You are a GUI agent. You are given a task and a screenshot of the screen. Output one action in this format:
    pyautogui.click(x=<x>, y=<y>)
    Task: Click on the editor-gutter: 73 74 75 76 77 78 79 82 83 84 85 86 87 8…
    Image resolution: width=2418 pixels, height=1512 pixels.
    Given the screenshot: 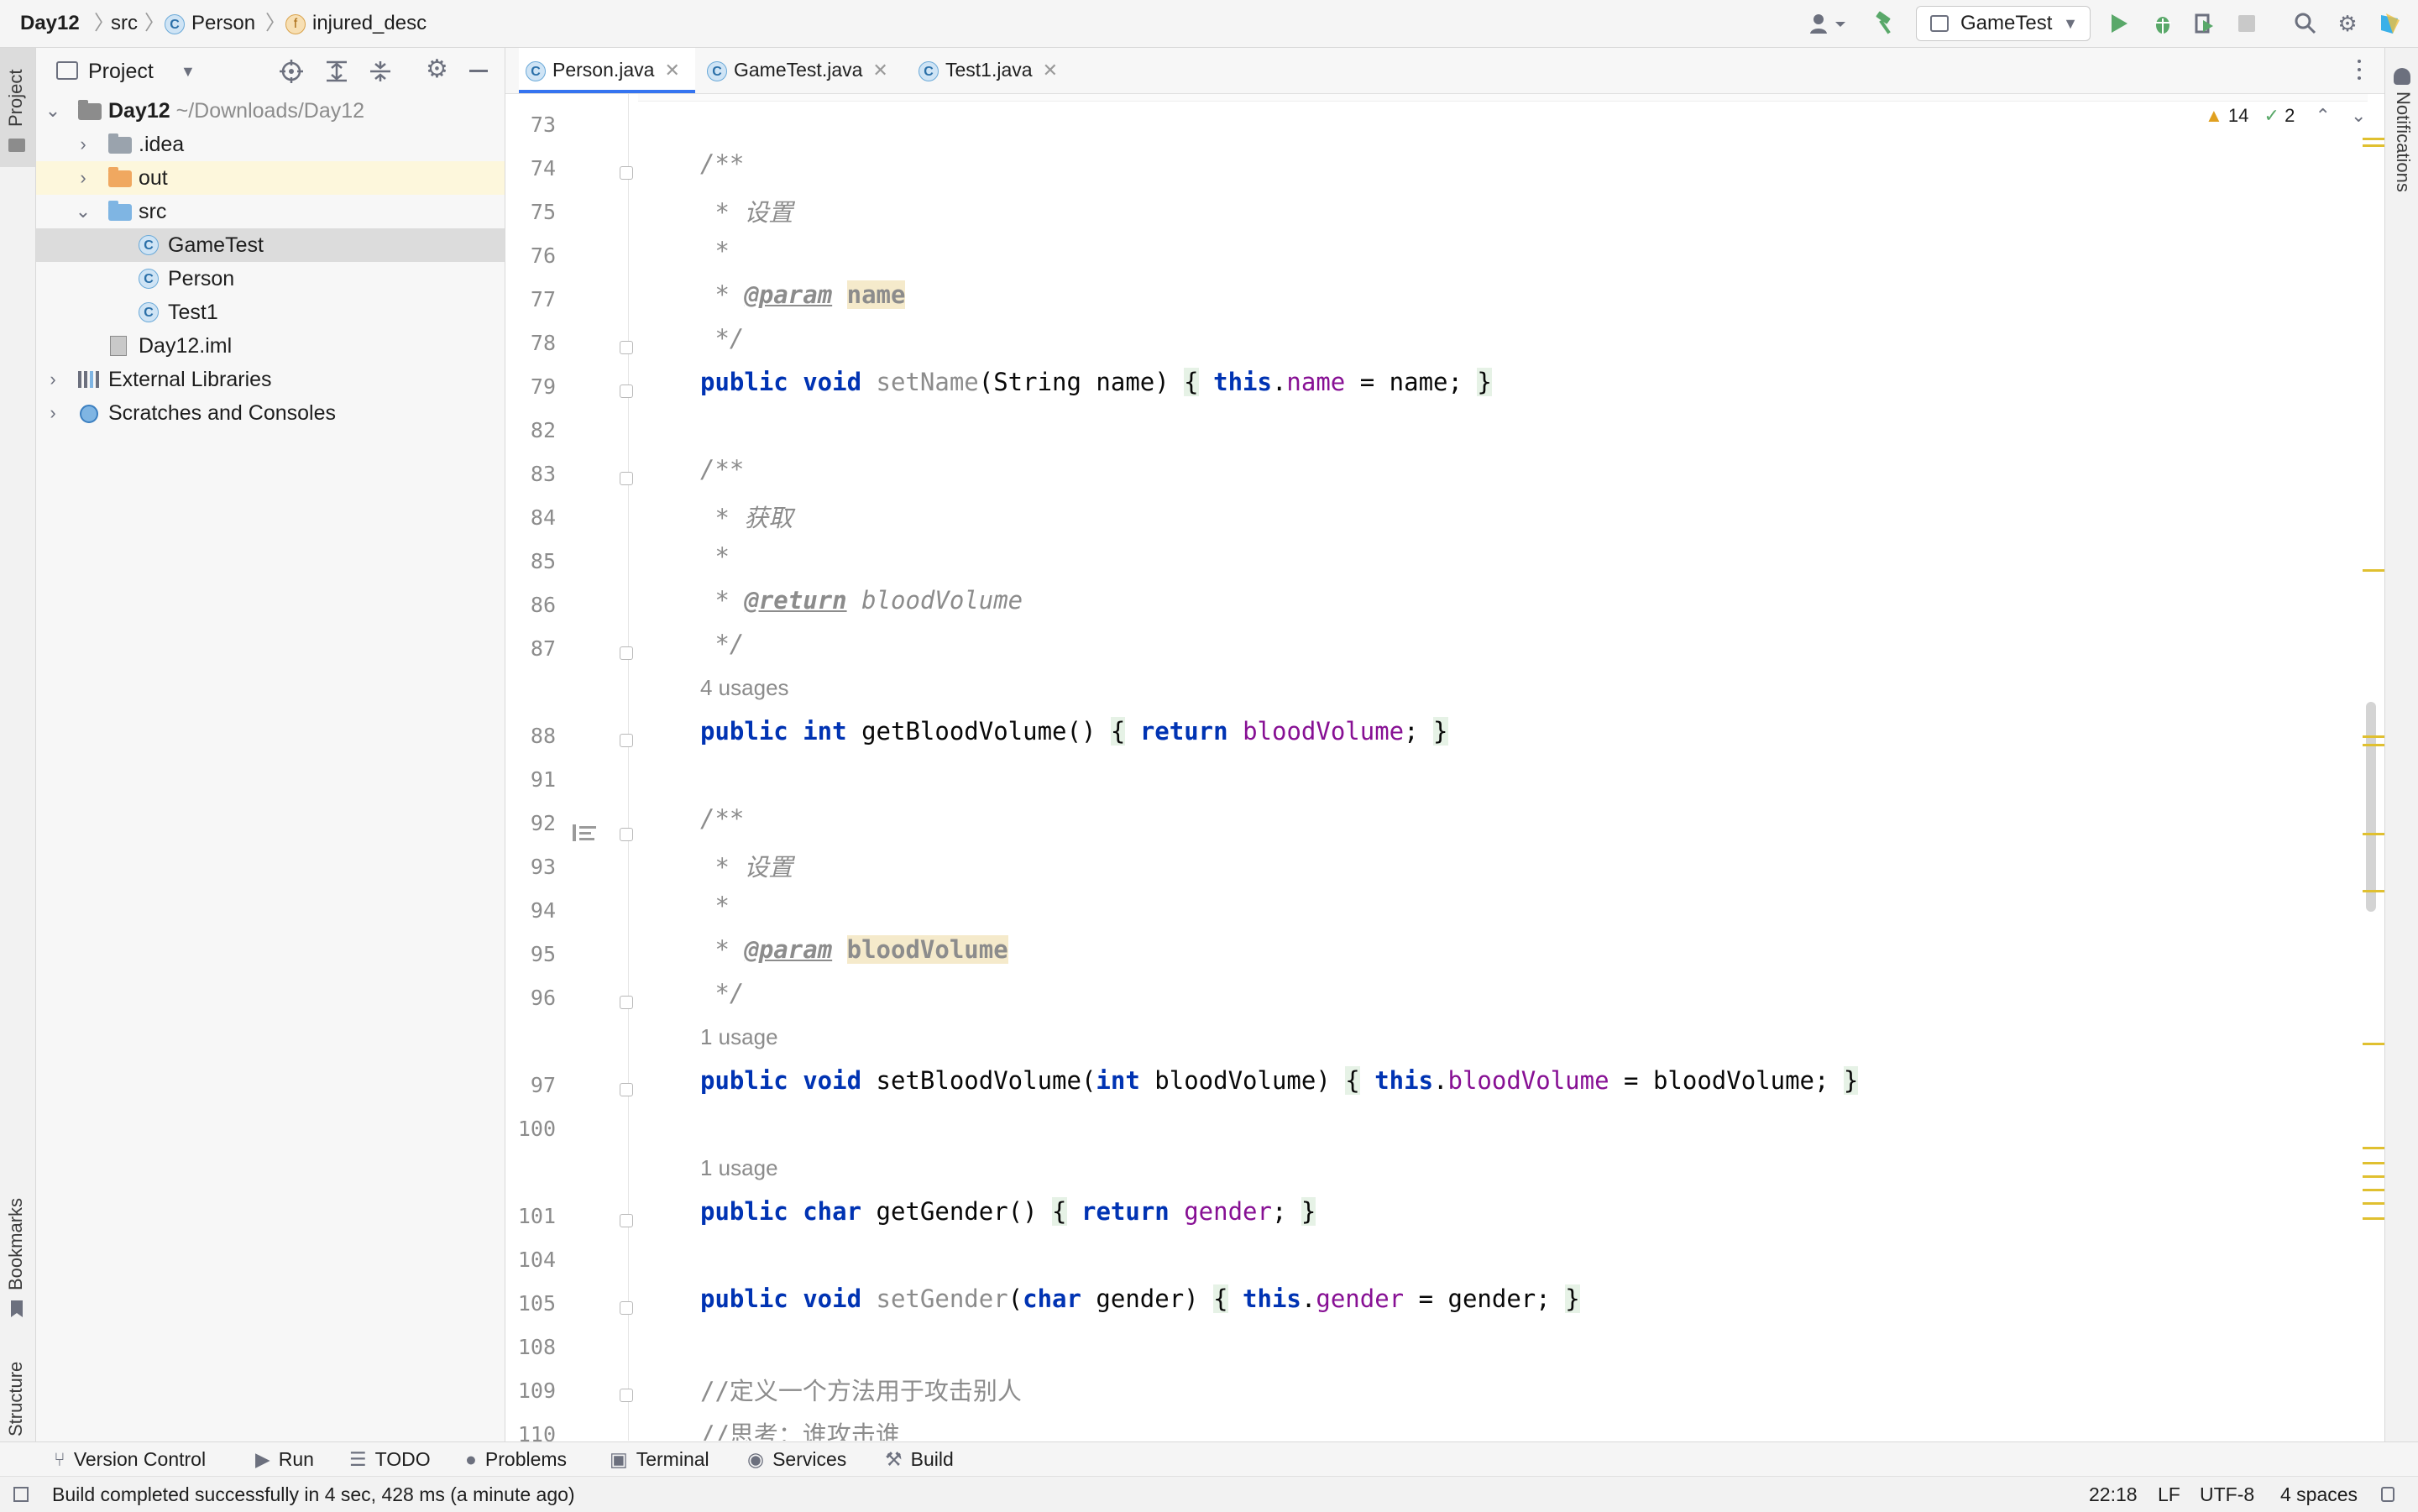 What is the action you would take?
    pyautogui.click(x=567, y=770)
    